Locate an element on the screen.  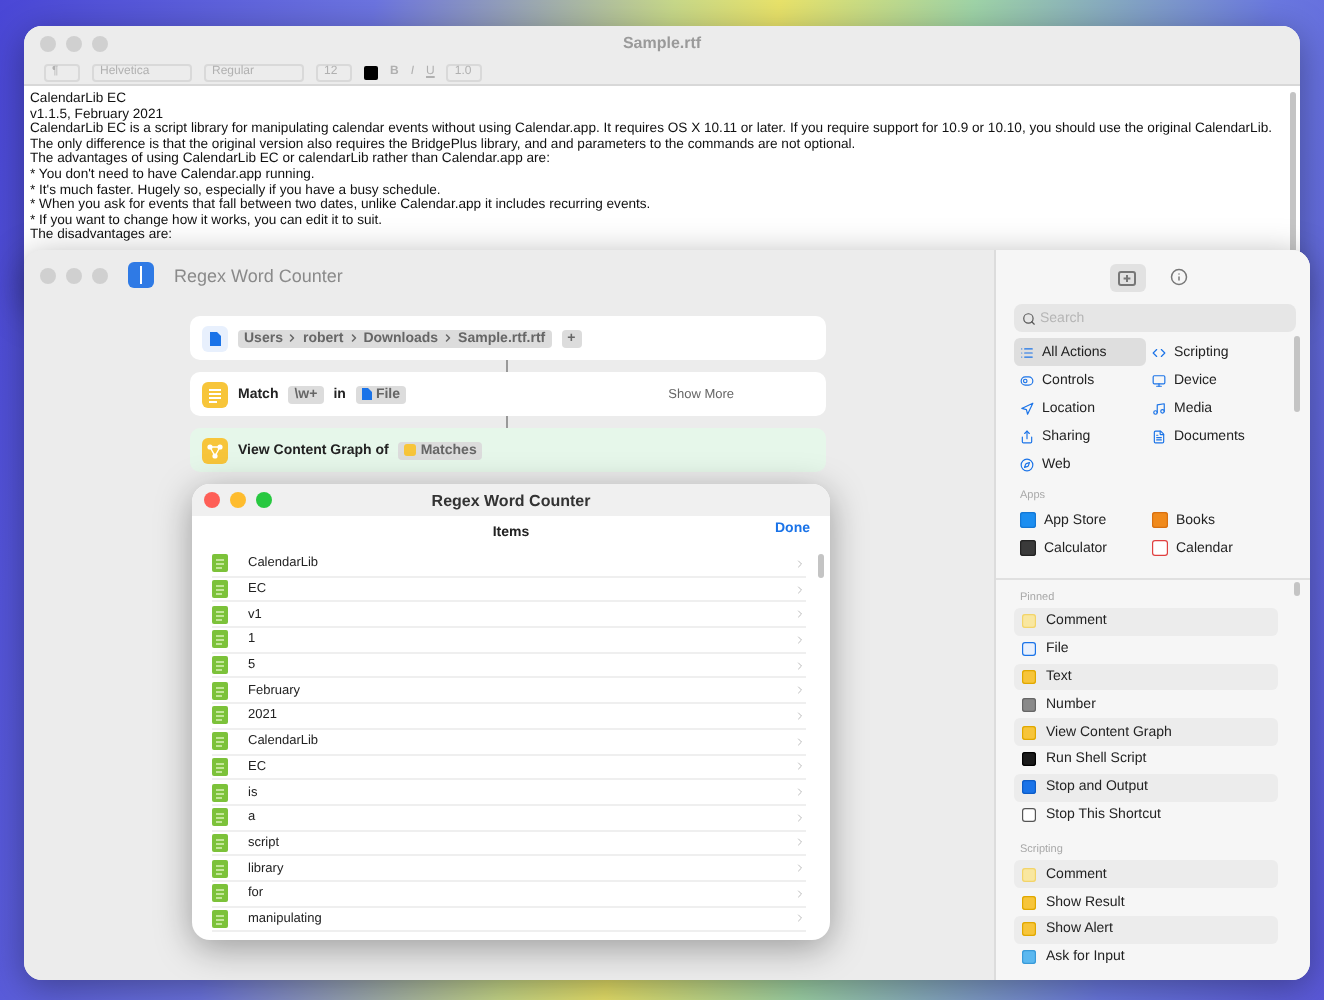
library-tab is located at coordinates (1127, 277).